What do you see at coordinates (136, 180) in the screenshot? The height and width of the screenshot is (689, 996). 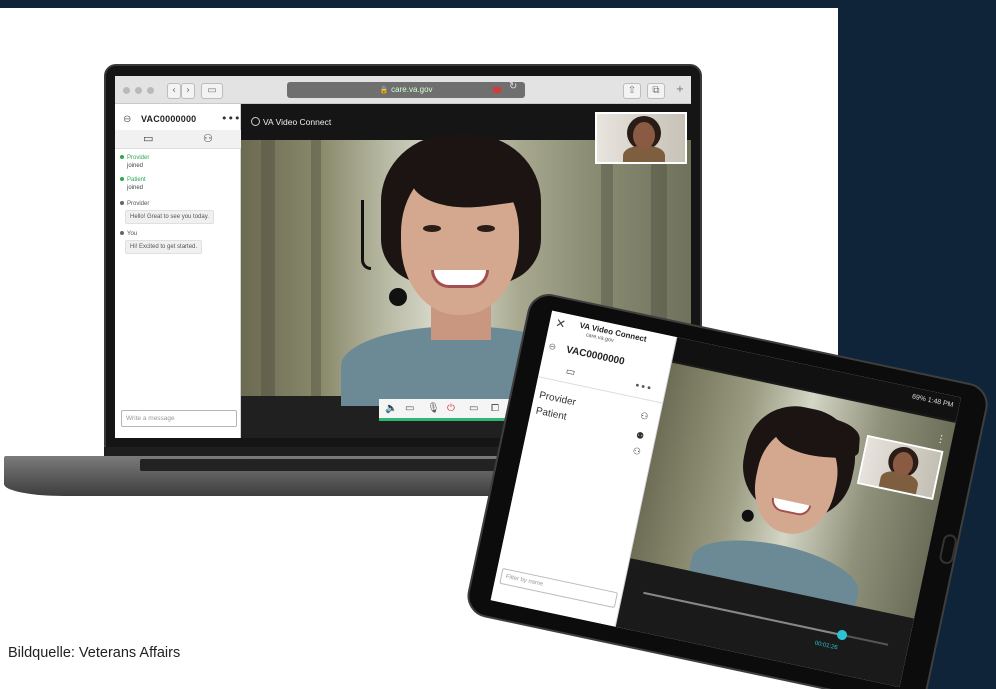 I see `message-sender: Patient` at bounding box center [136, 180].